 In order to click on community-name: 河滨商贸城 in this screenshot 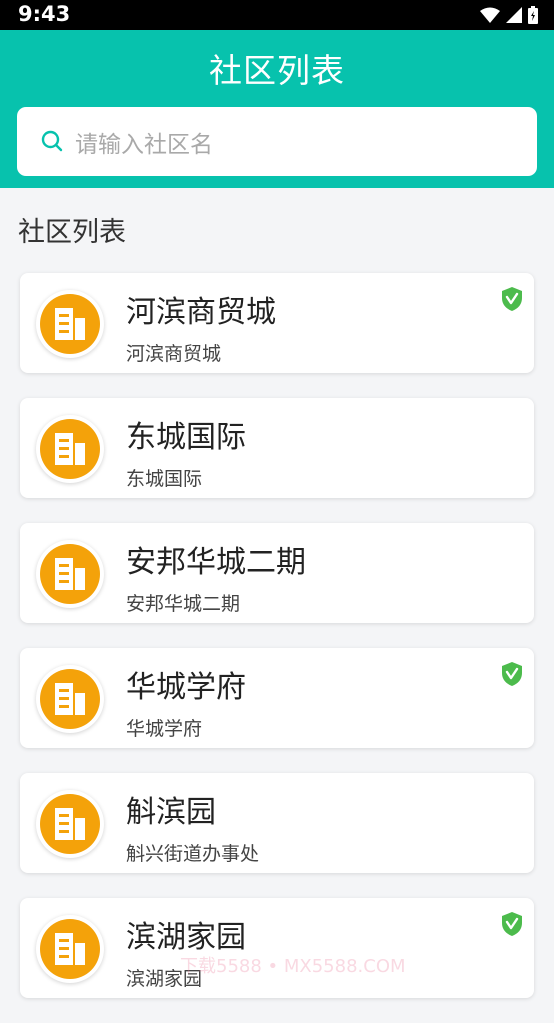, I will do `click(201, 312)`.